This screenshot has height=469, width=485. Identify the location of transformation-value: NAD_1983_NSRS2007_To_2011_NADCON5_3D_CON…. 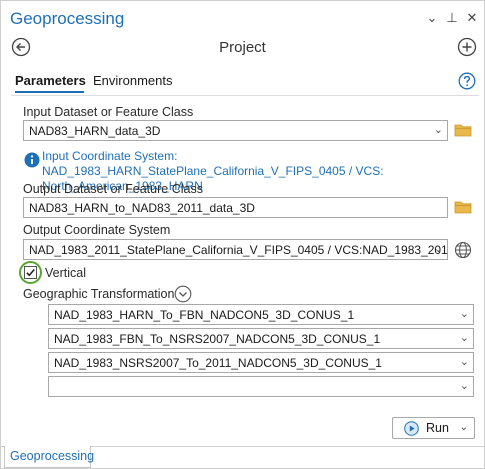
(218, 363).